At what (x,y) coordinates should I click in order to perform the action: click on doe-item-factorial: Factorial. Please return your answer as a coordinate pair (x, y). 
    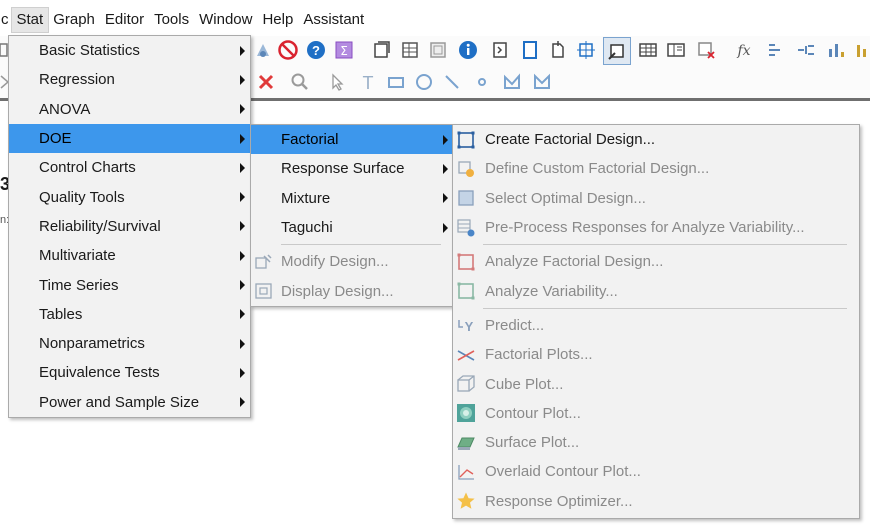
    Looking at the image, I should click on (352, 140).